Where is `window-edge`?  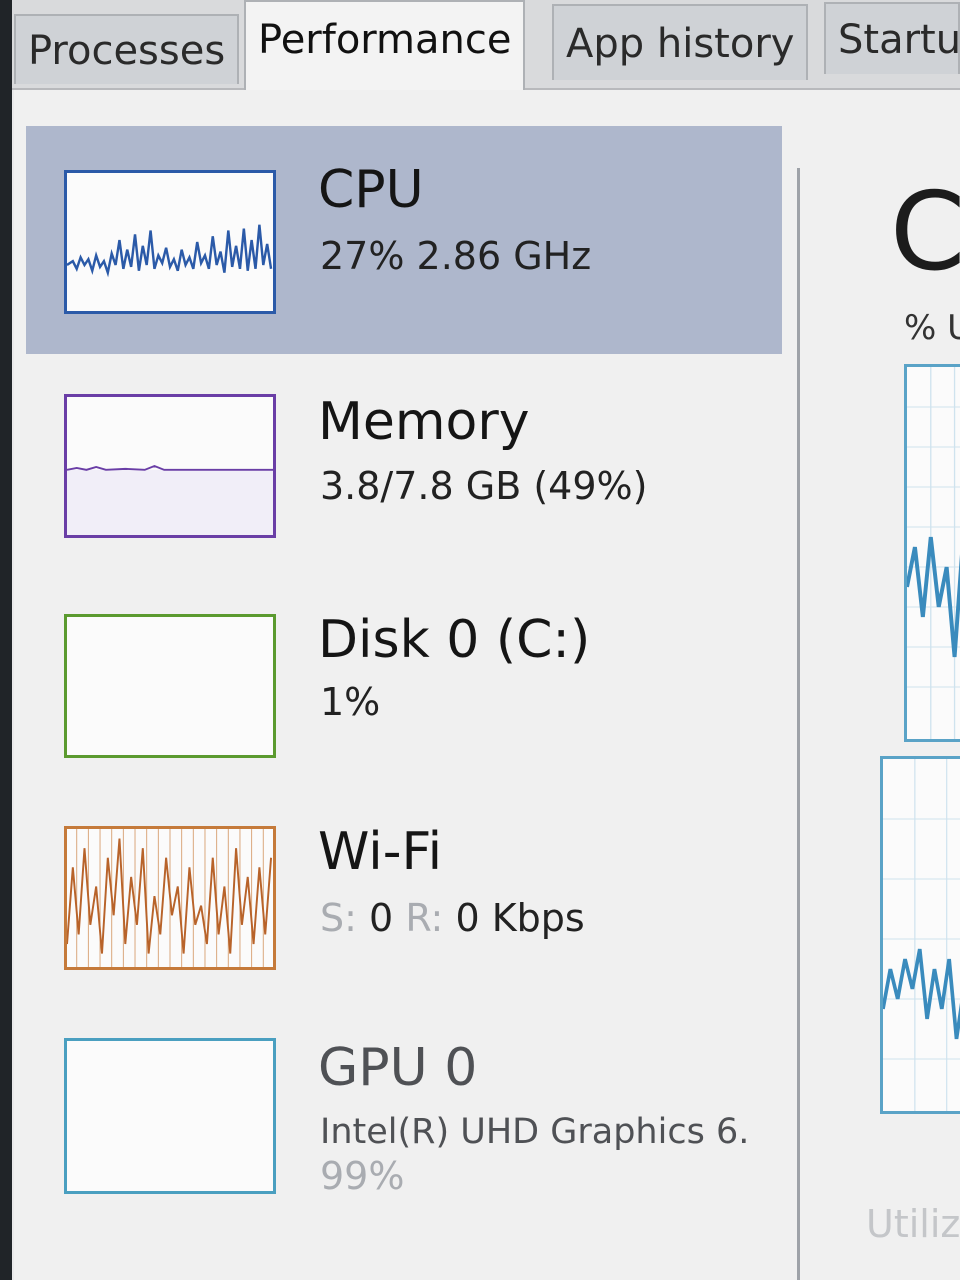 window-edge is located at coordinates (6, 640).